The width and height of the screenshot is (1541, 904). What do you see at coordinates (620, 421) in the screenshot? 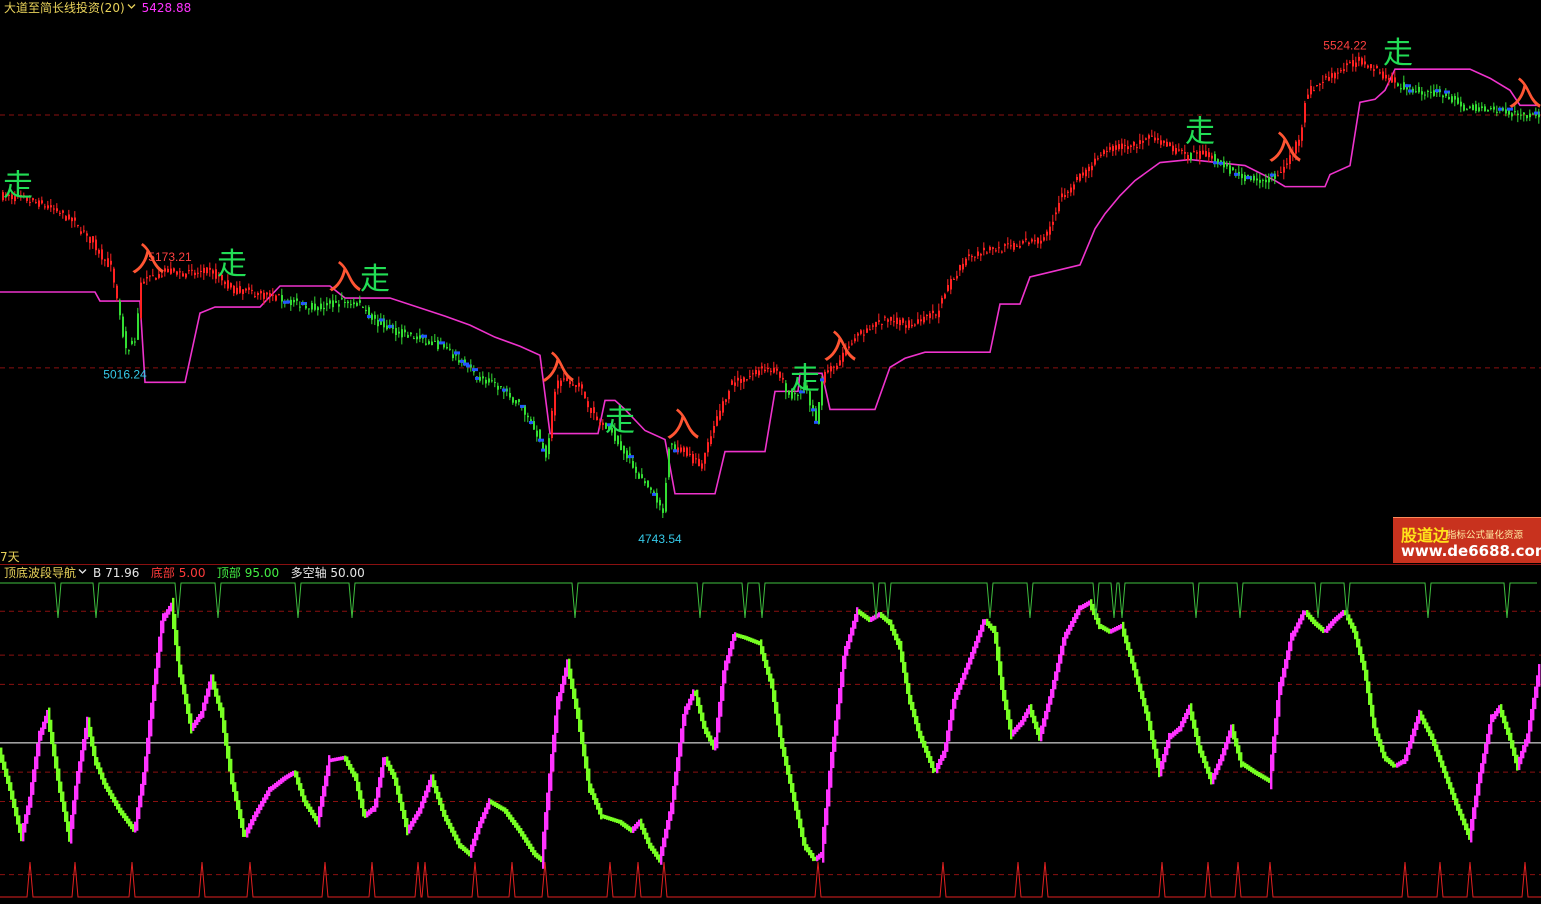
I see `sell-signal: 走` at bounding box center [620, 421].